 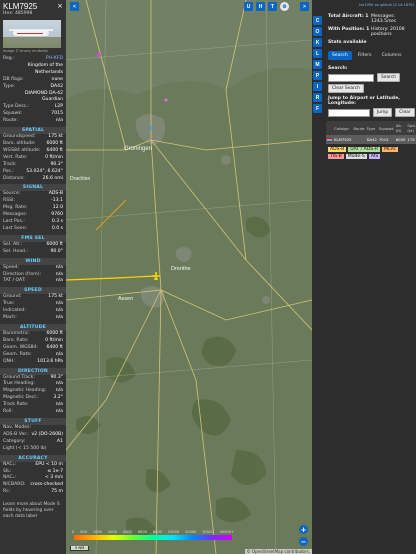 What do you see at coordinates (346, 88) in the screenshot?
I see `clear-search-button: Clear Search` at bounding box center [346, 88].